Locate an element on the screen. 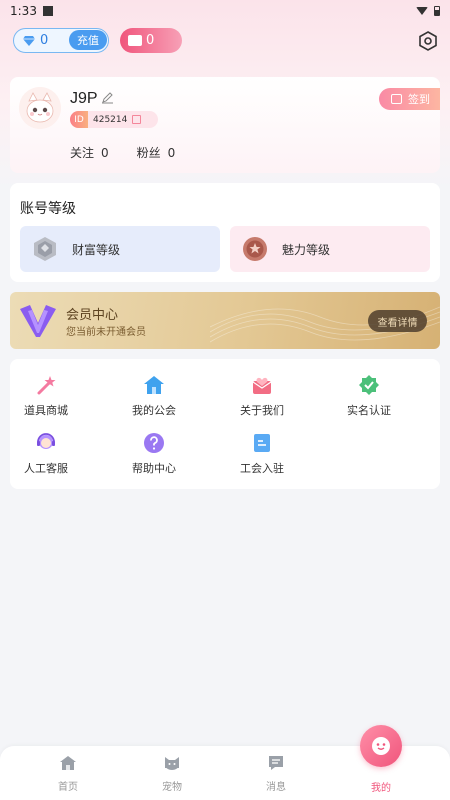  checkin-label: 签到 is located at coordinates (419, 99).